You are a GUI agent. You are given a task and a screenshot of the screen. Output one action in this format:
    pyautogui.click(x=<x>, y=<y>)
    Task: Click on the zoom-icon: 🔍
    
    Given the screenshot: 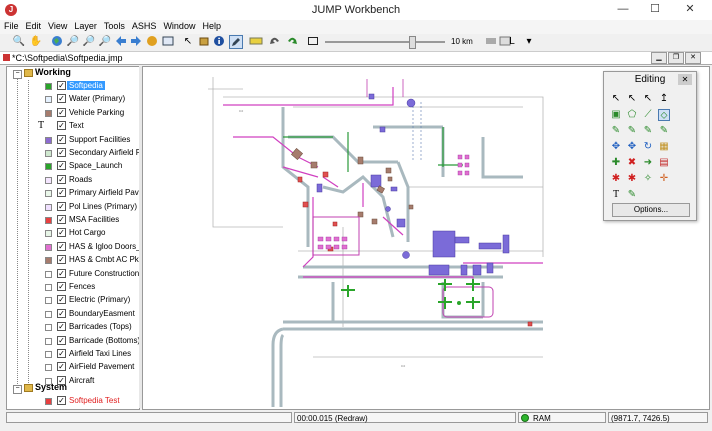 What is the action you would take?
    pyautogui.click(x=19, y=42)
    